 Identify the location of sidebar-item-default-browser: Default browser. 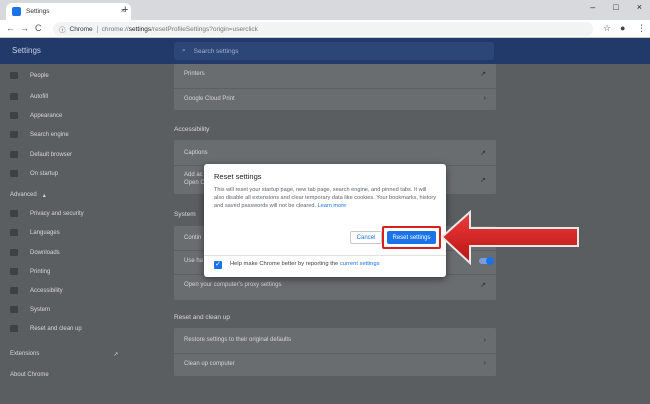
(41, 154).